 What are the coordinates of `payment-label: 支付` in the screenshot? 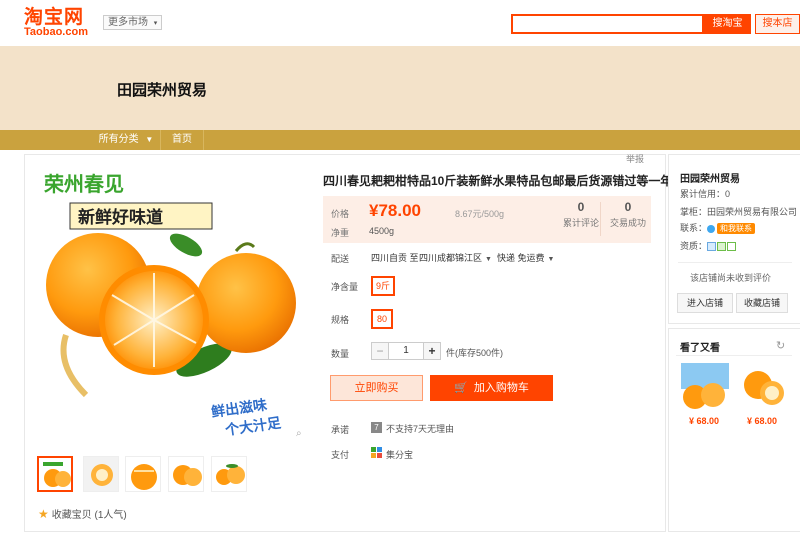 It's located at (340, 455).